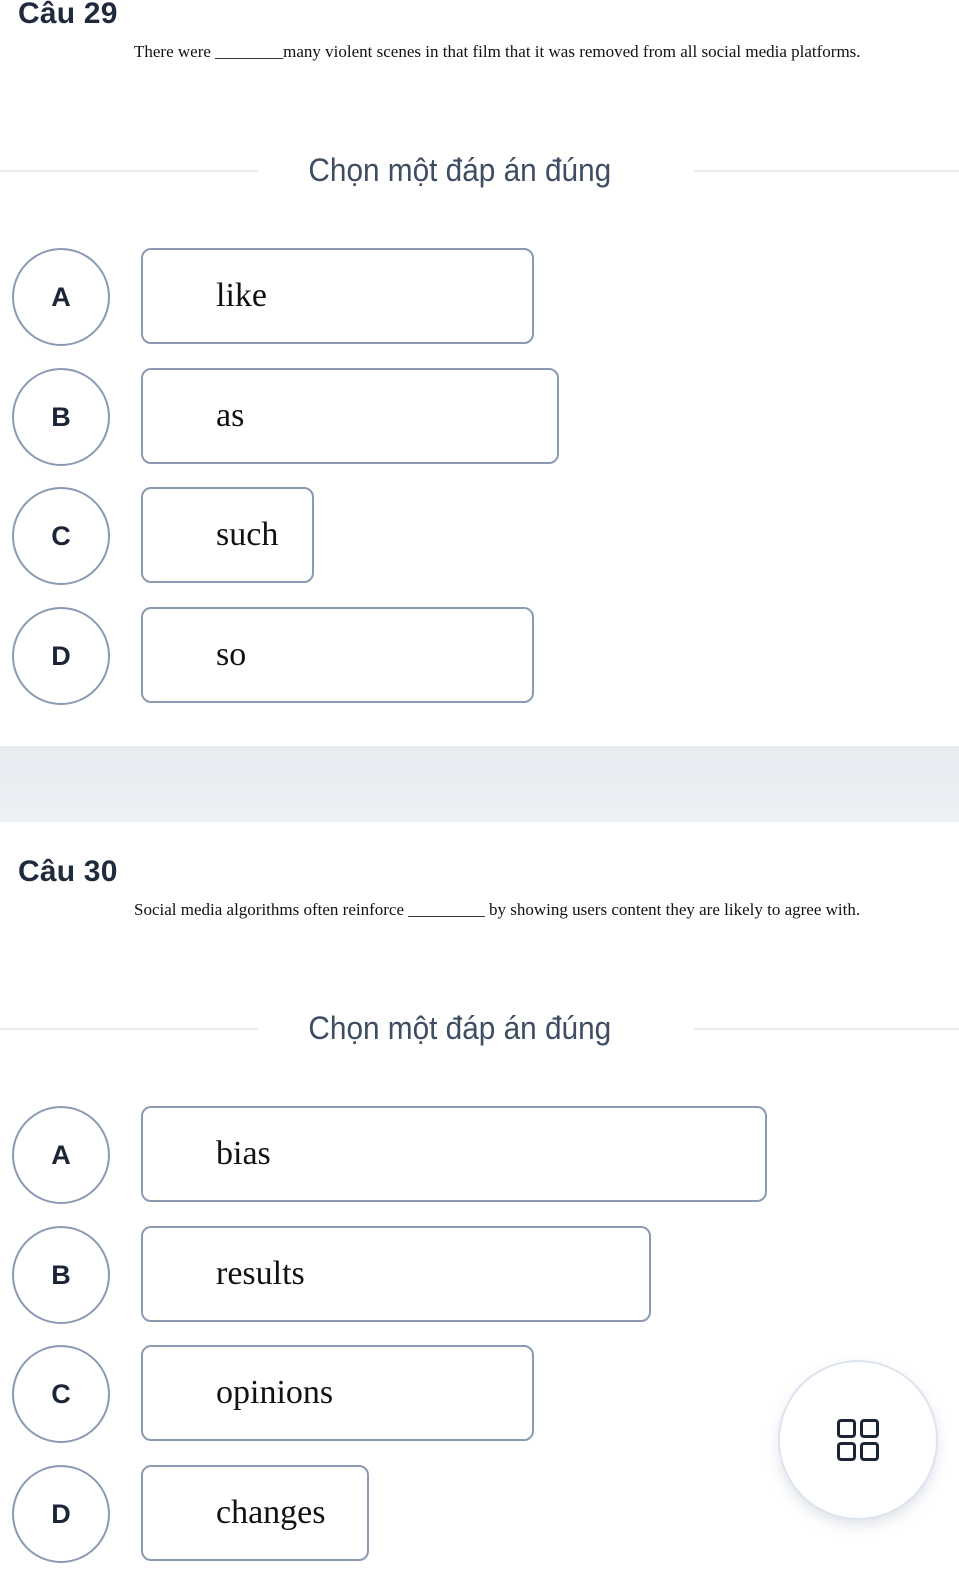 This screenshot has width=959, height=1595. What do you see at coordinates (260, 1273) in the screenshot?
I see `option-text: results` at bounding box center [260, 1273].